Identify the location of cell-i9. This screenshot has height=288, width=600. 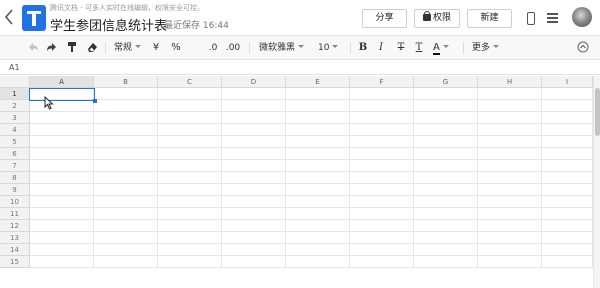
(567, 190).